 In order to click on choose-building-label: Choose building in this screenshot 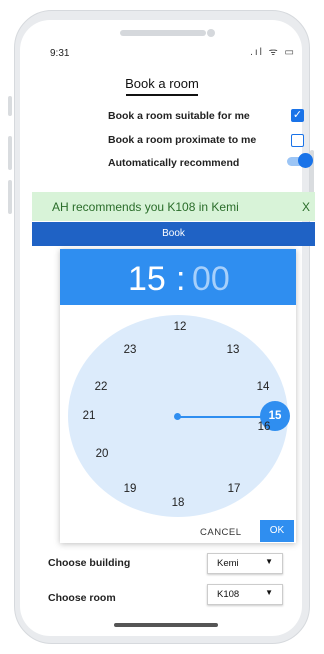, I will do `click(89, 563)`.